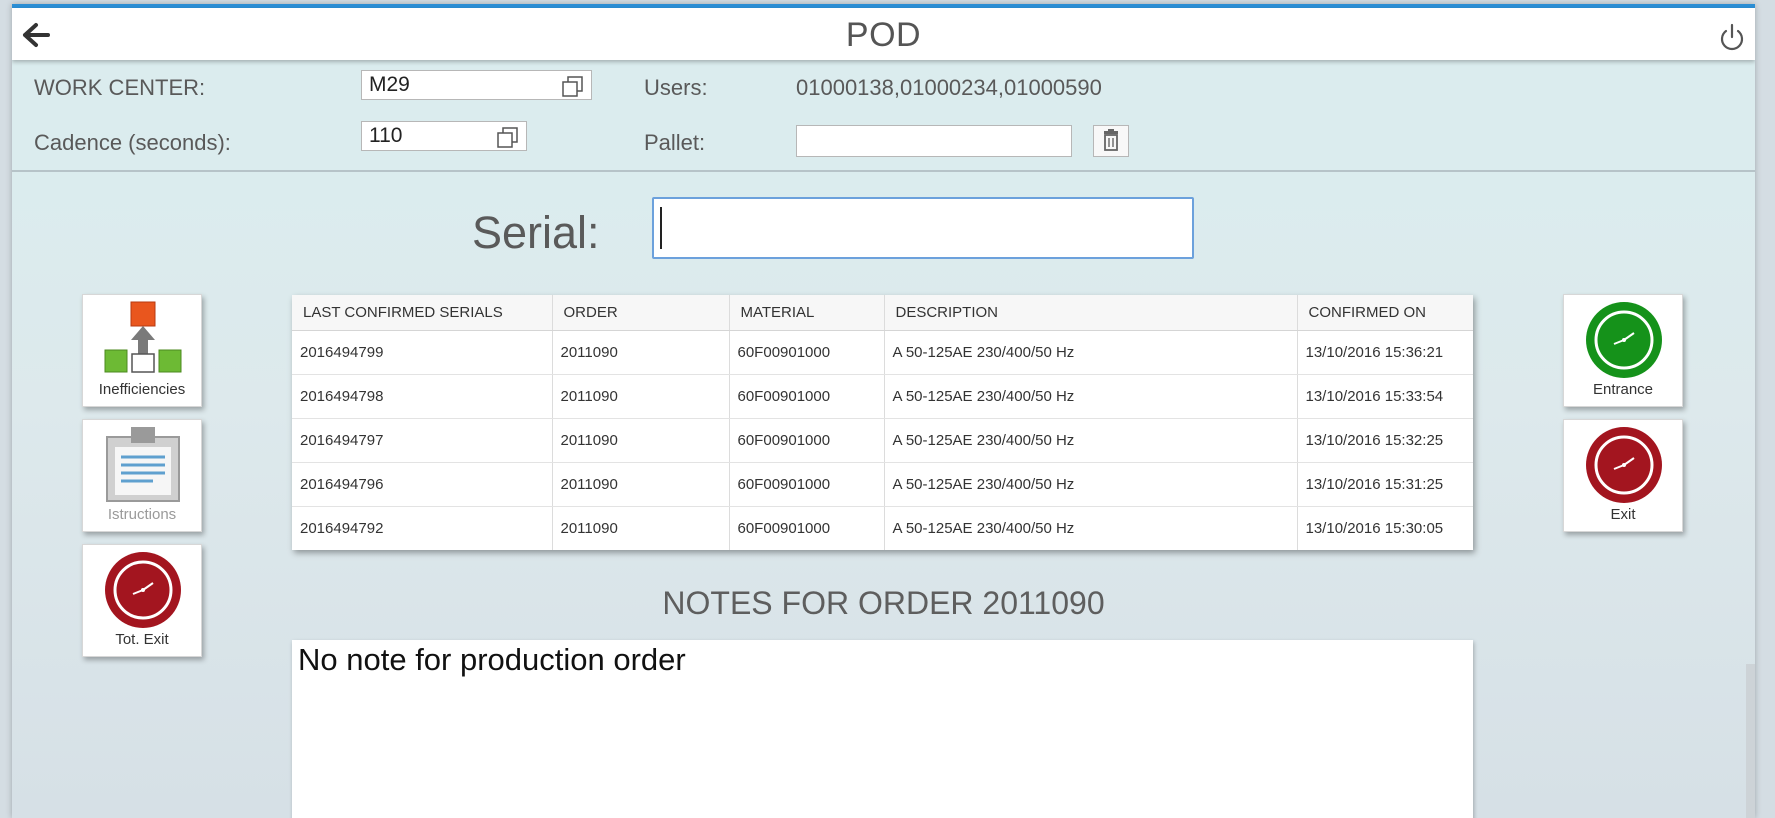 The height and width of the screenshot is (818, 1775). Describe the element at coordinates (1385, 396) in the screenshot. I see `cell-confirmed-on: 13/10/2016 15:33:54` at that location.